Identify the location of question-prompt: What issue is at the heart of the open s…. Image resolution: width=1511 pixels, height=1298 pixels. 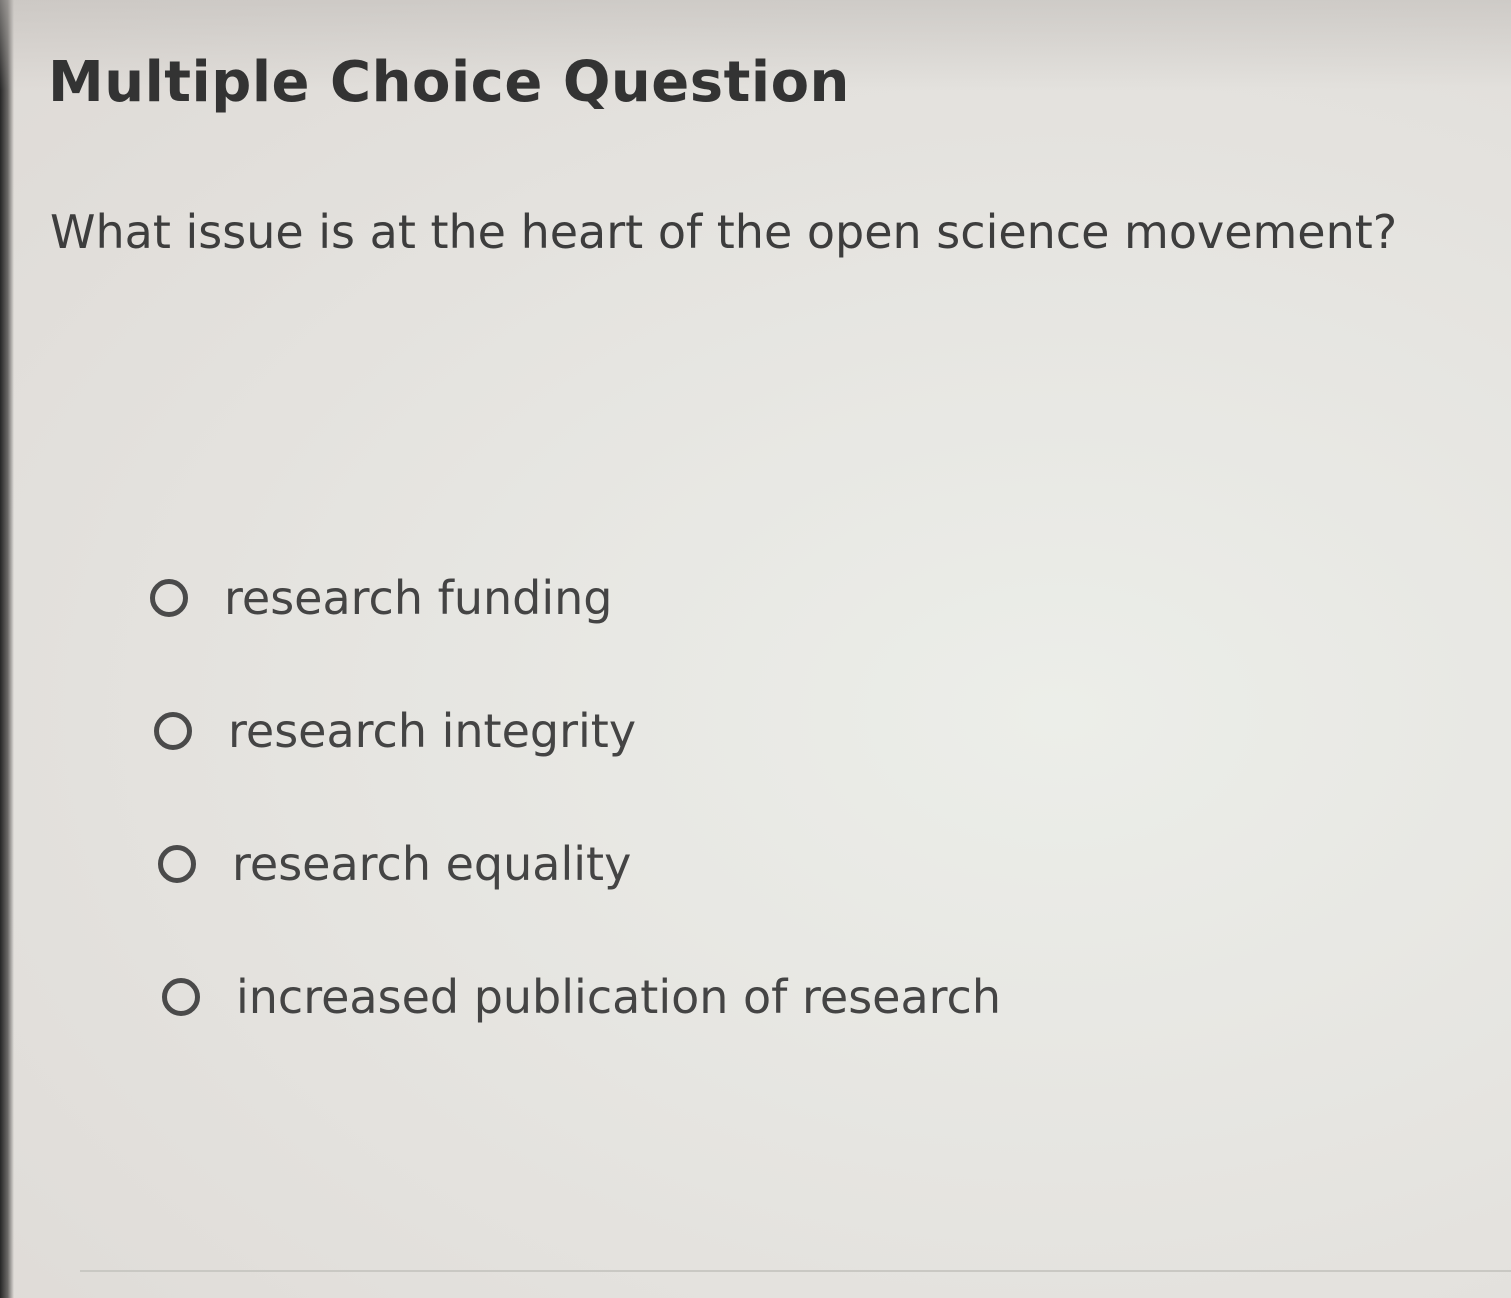
(724, 232).